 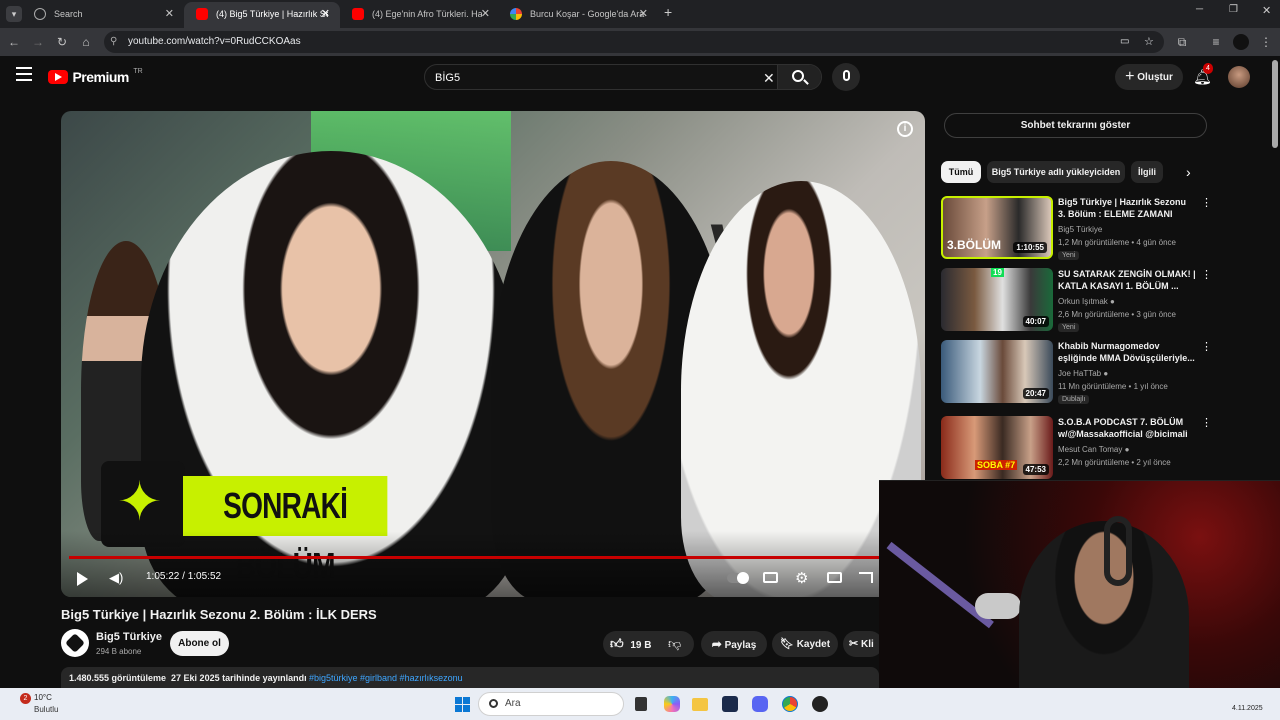 I want to click on video-channel: Big5 Türkiye, so click(x=1080, y=229).